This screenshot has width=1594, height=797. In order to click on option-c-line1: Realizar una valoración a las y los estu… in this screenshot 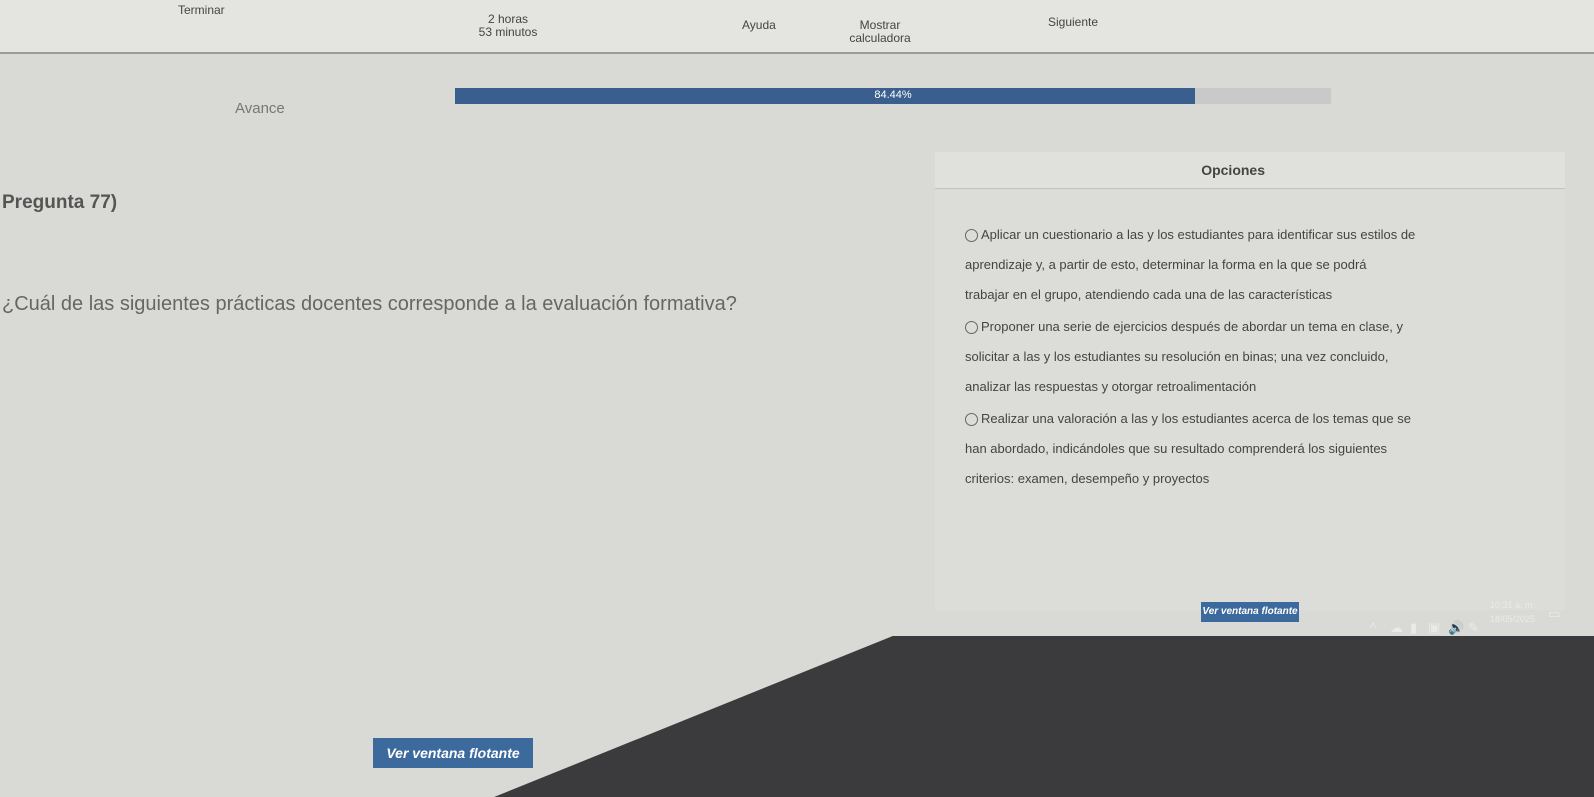, I will do `click(1196, 418)`.